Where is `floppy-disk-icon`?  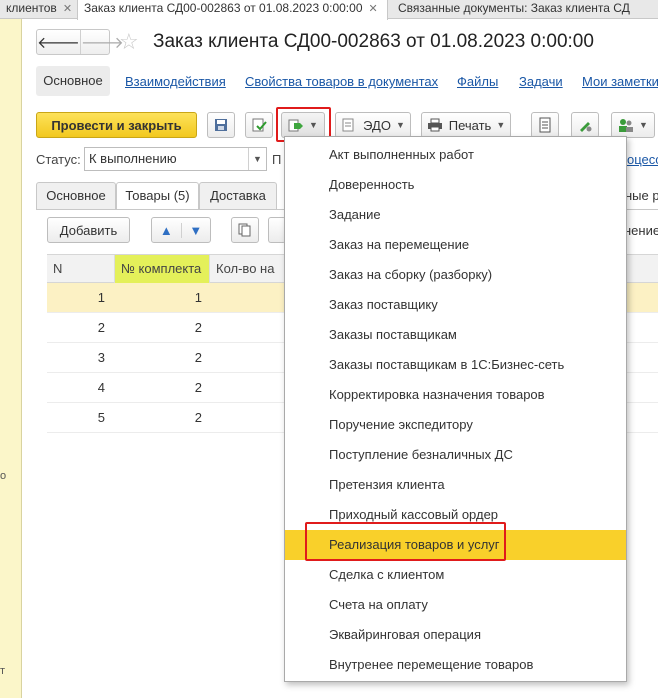 floppy-disk-icon is located at coordinates (221, 125).